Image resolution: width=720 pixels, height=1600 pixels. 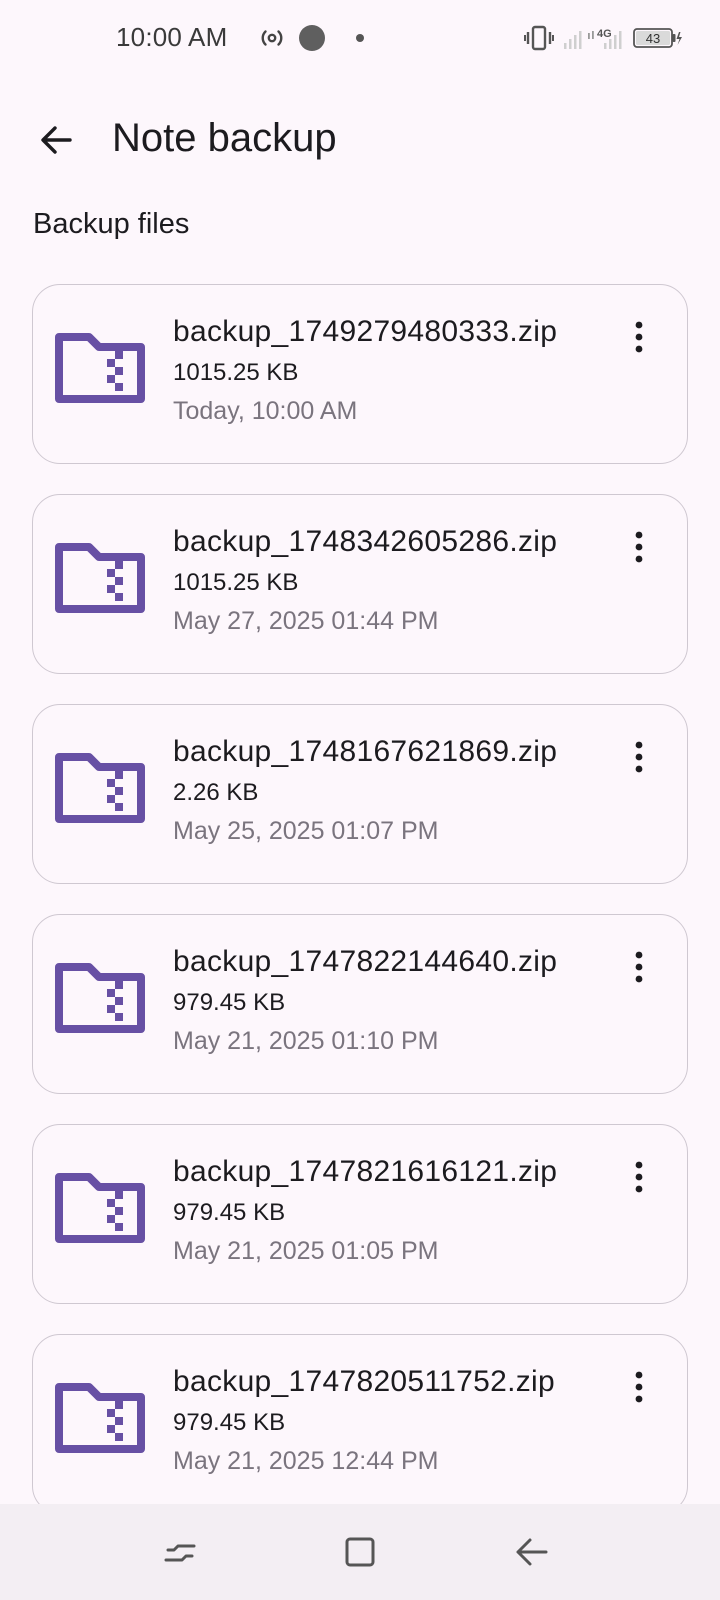 What do you see at coordinates (539, 38) in the screenshot?
I see `vibrate-icon` at bounding box center [539, 38].